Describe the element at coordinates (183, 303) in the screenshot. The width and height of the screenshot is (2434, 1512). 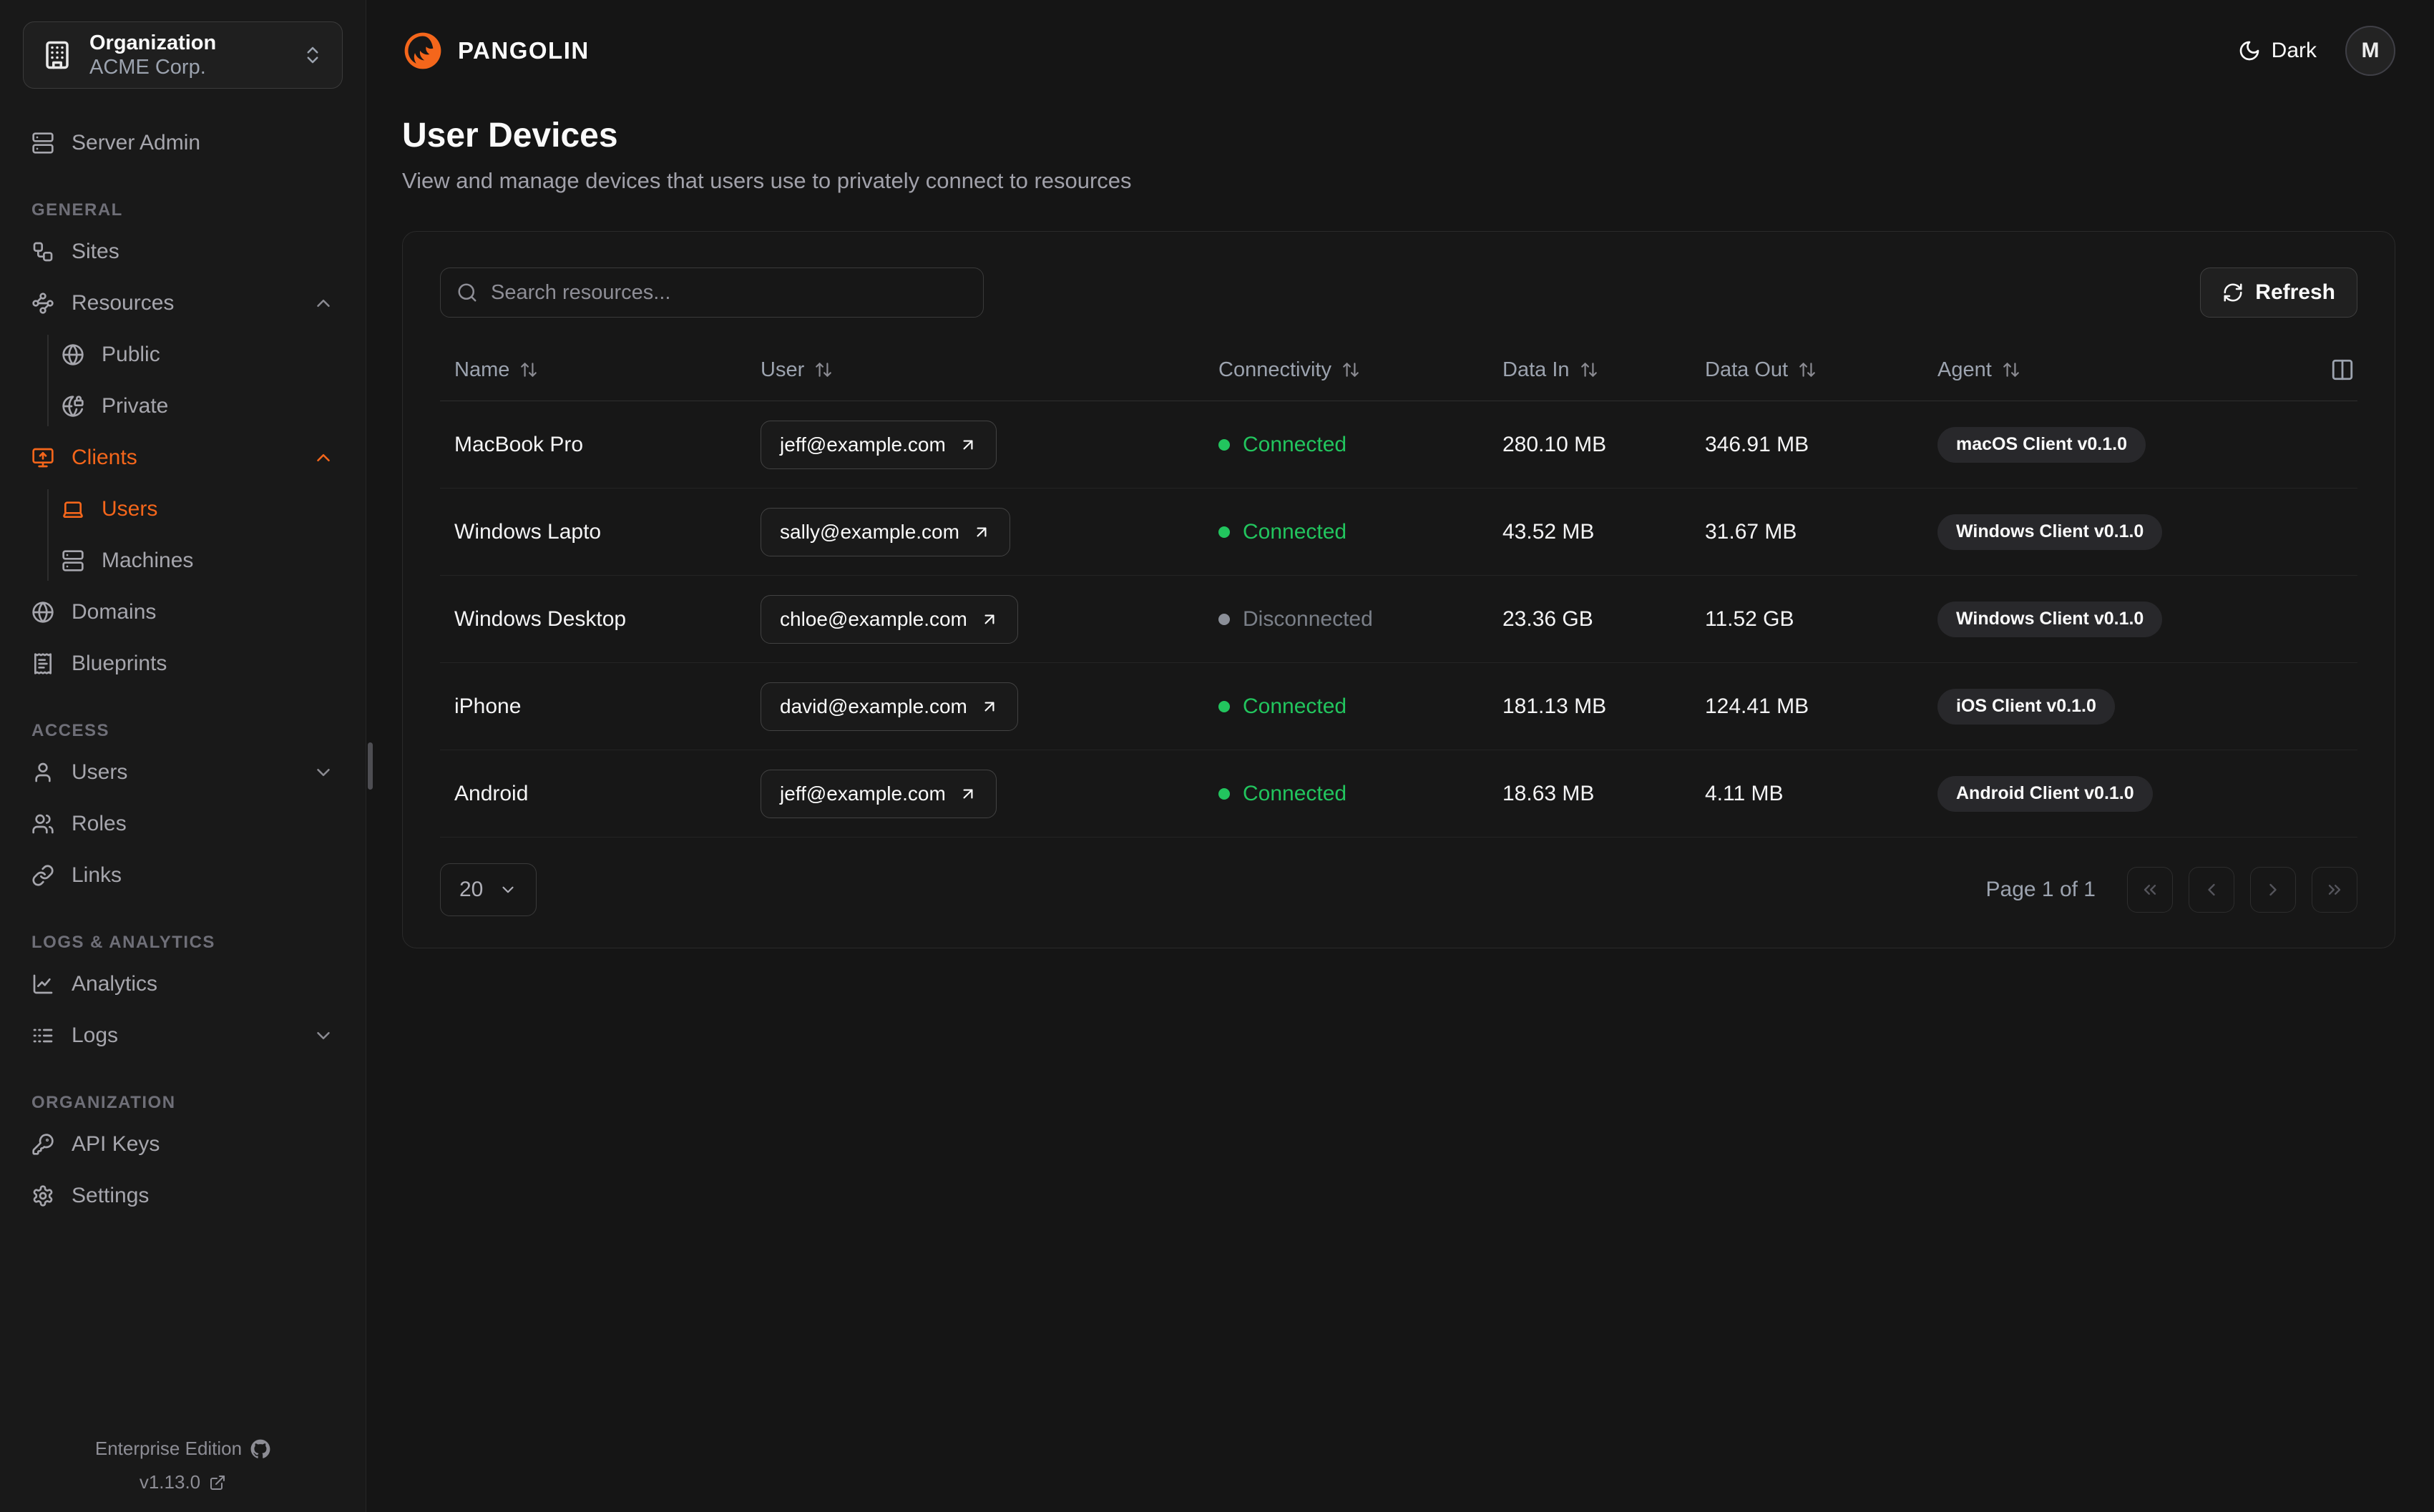
I see `sidebar-item-resources: Resources` at that location.